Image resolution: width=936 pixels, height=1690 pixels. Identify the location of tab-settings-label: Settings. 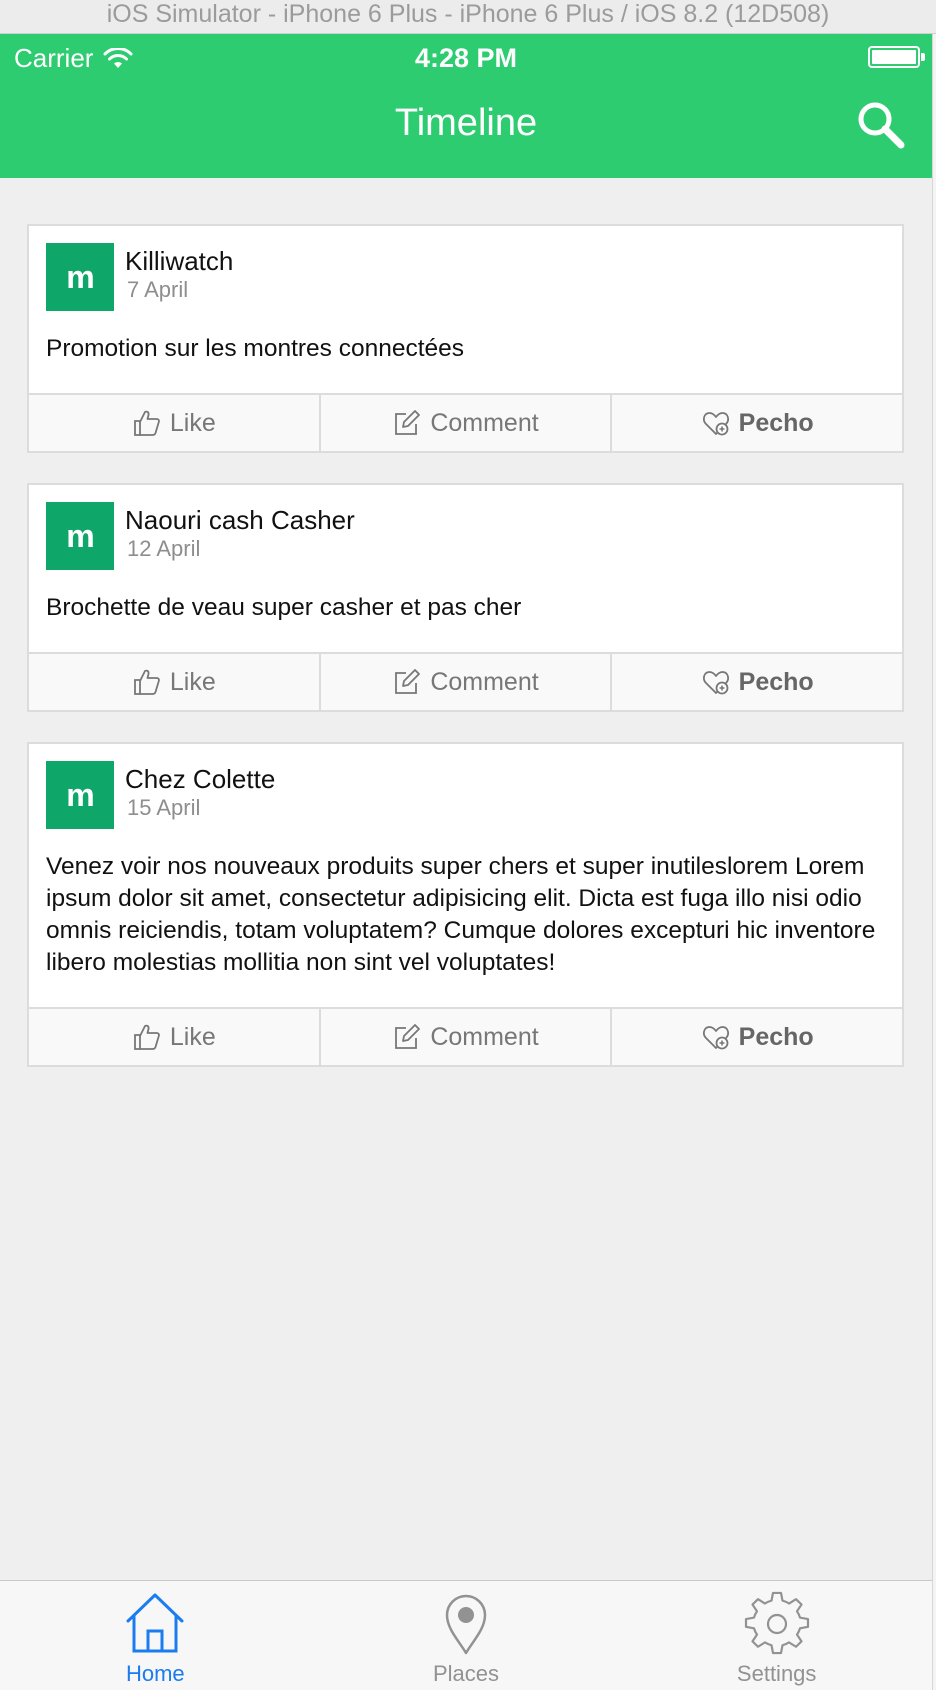
(776, 1673).